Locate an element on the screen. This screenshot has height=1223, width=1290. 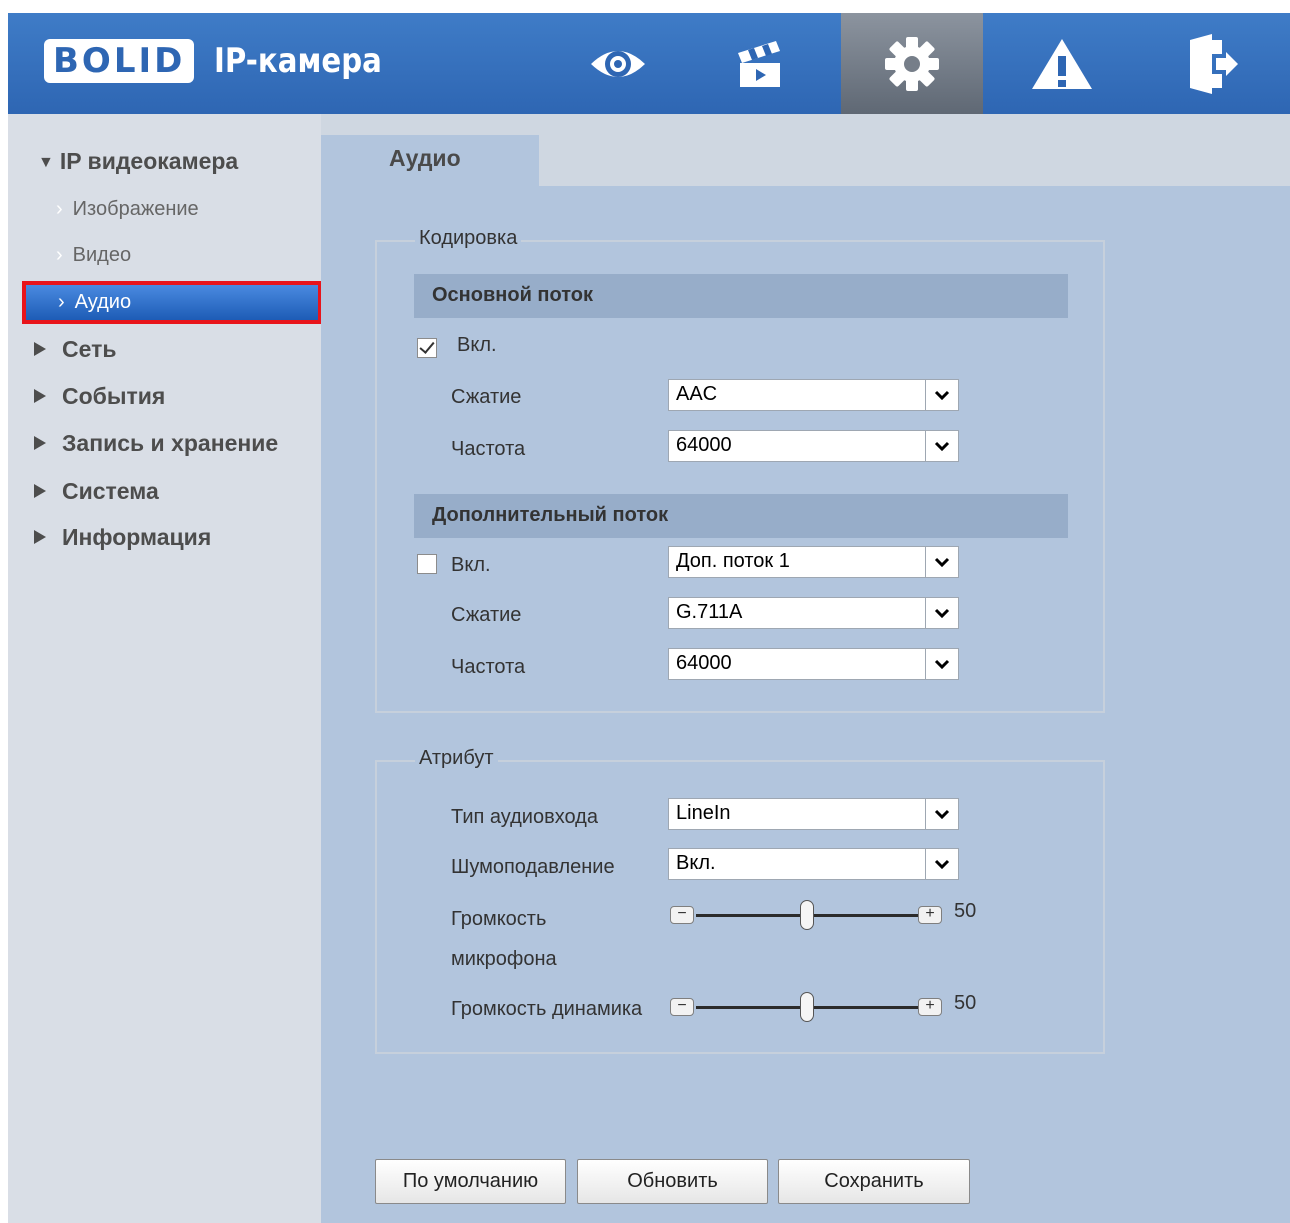
sidebar-root-ip-camera: ▼ IP видеокамера is located at coordinates (138, 161).